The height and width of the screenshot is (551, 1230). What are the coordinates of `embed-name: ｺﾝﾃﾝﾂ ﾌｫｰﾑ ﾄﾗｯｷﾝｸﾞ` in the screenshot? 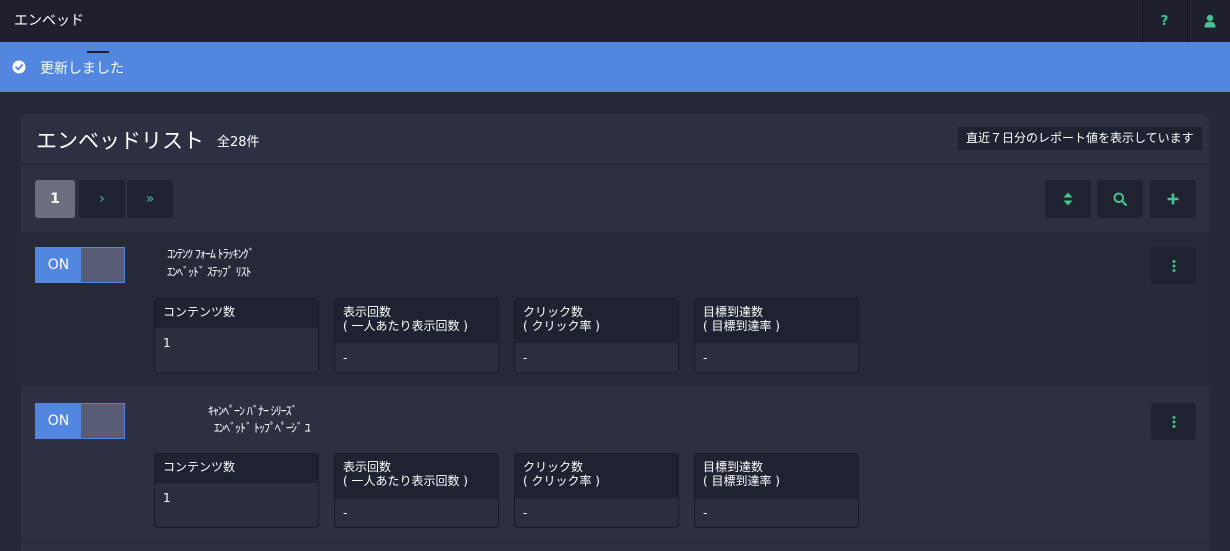 It's located at (211, 253).